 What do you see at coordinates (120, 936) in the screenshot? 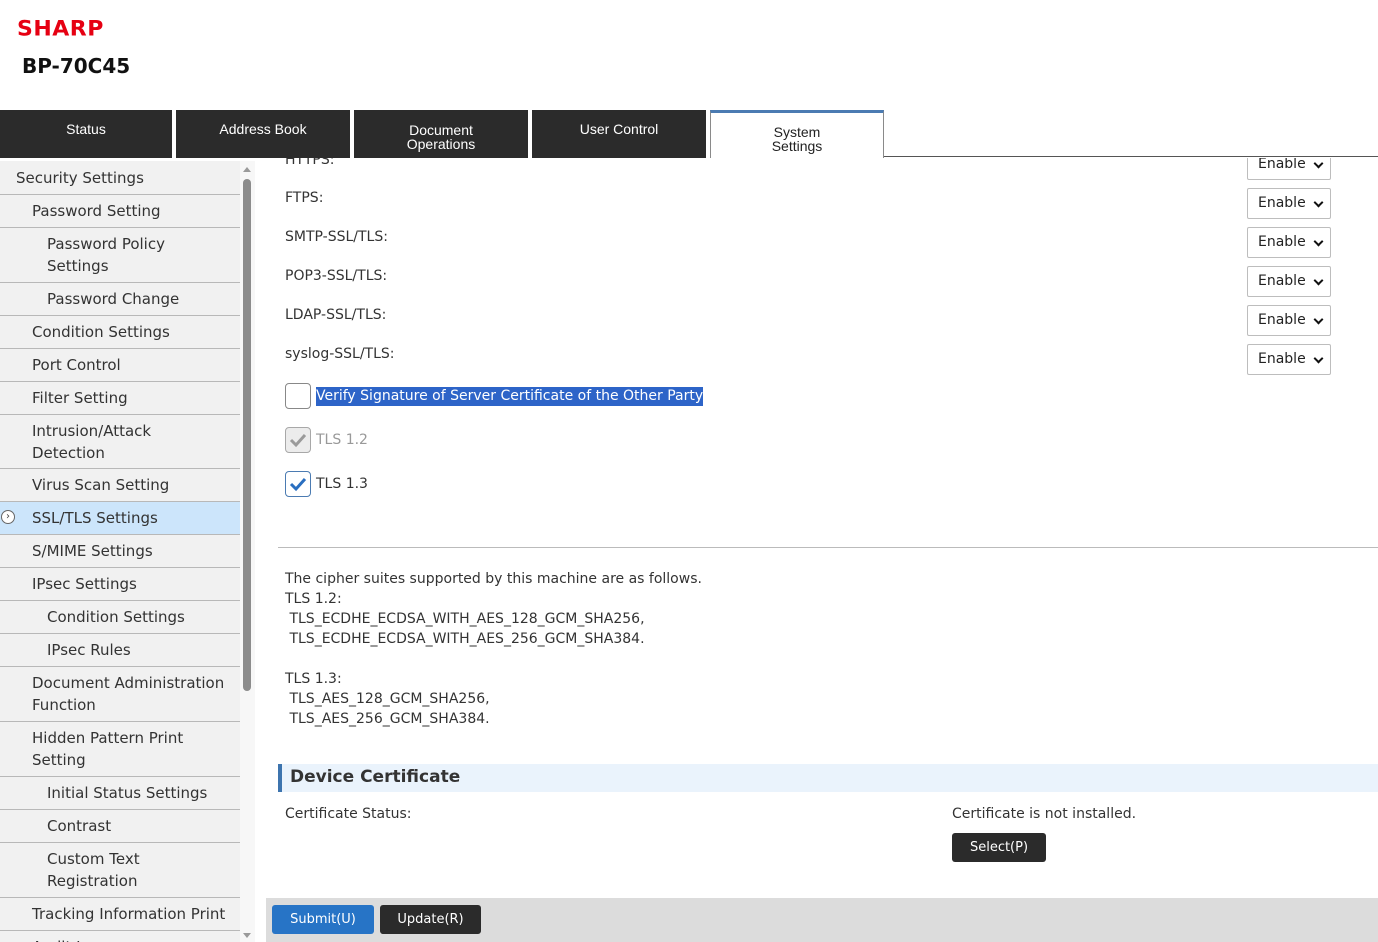
I see `sidebar-item-audit-log: Audit Log` at bounding box center [120, 936].